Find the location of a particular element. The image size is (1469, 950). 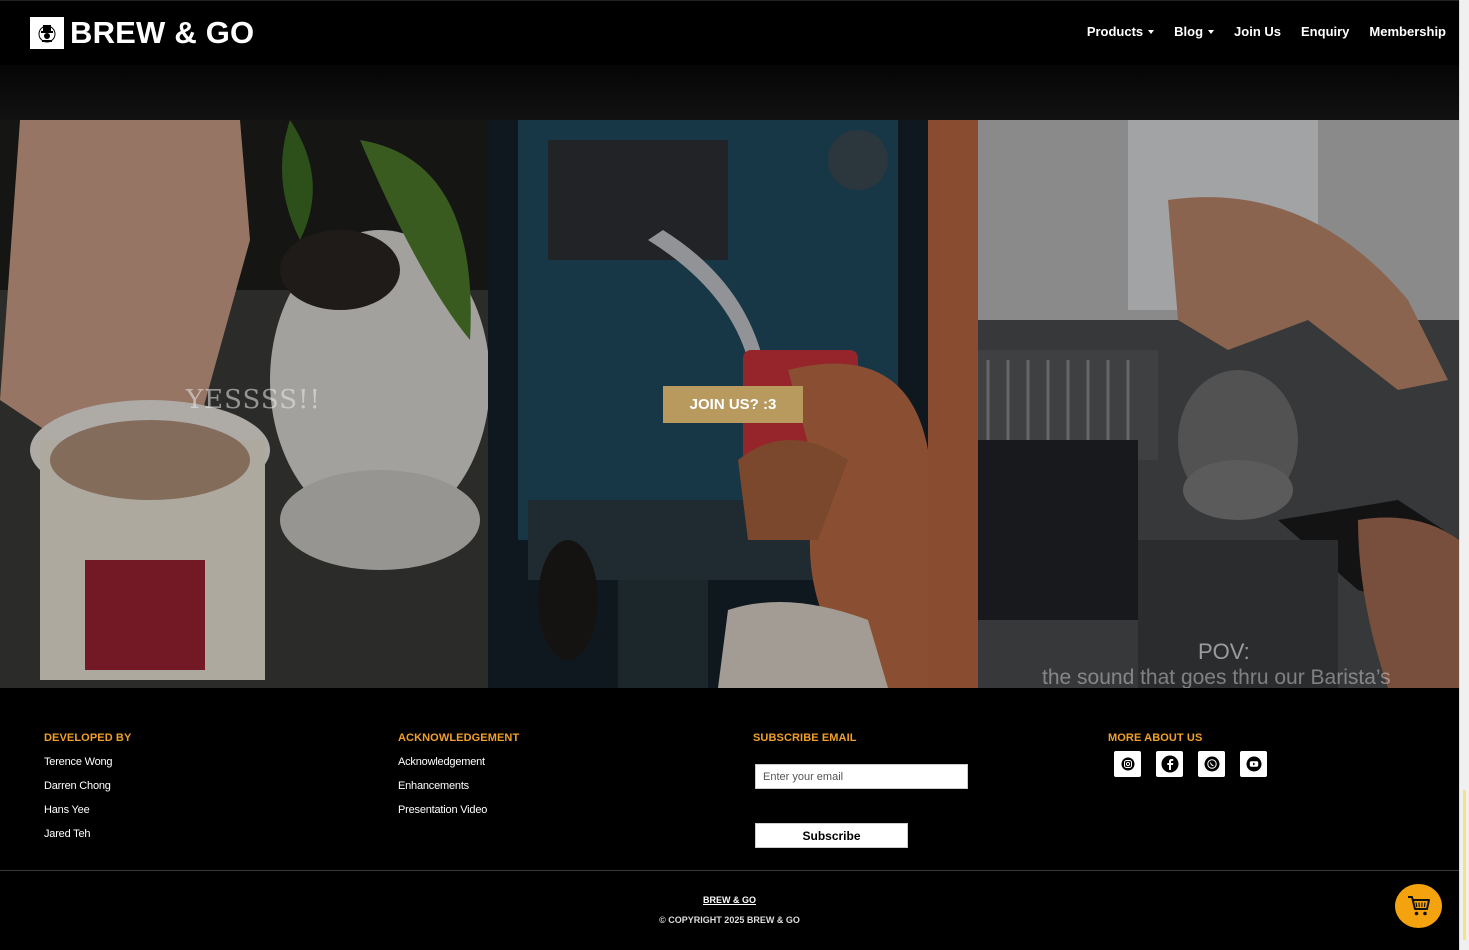

footer-more-about: MORE ABOUT US is located at coordinates (1208, 762).